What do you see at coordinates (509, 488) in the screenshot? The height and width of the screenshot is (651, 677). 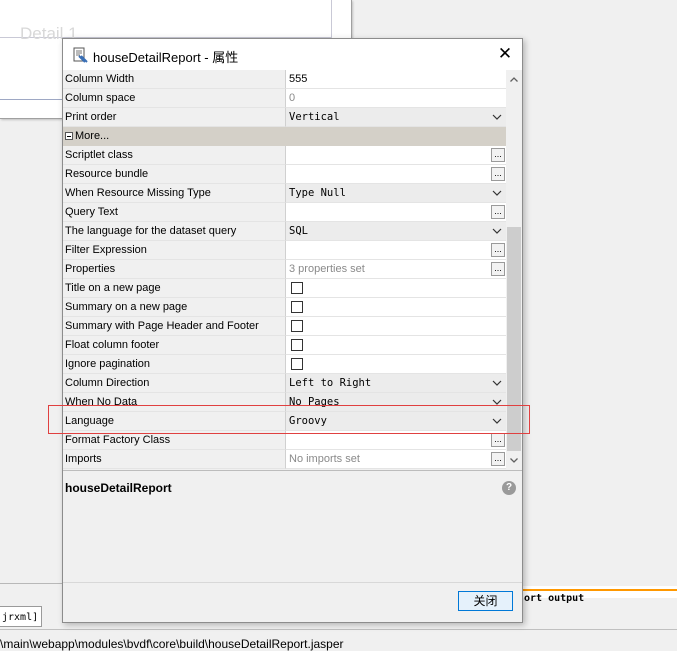 I see `help-icon: ?` at bounding box center [509, 488].